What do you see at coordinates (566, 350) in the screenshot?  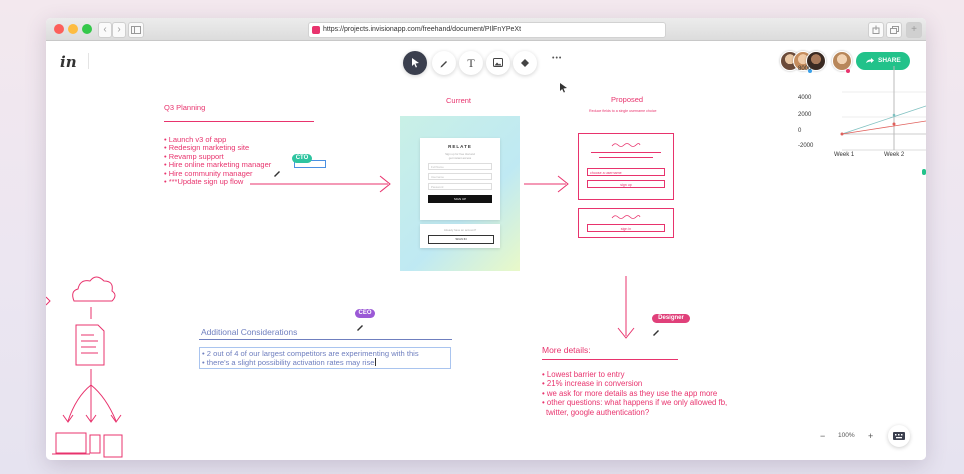 I see `details-title: More details:` at bounding box center [566, 350].